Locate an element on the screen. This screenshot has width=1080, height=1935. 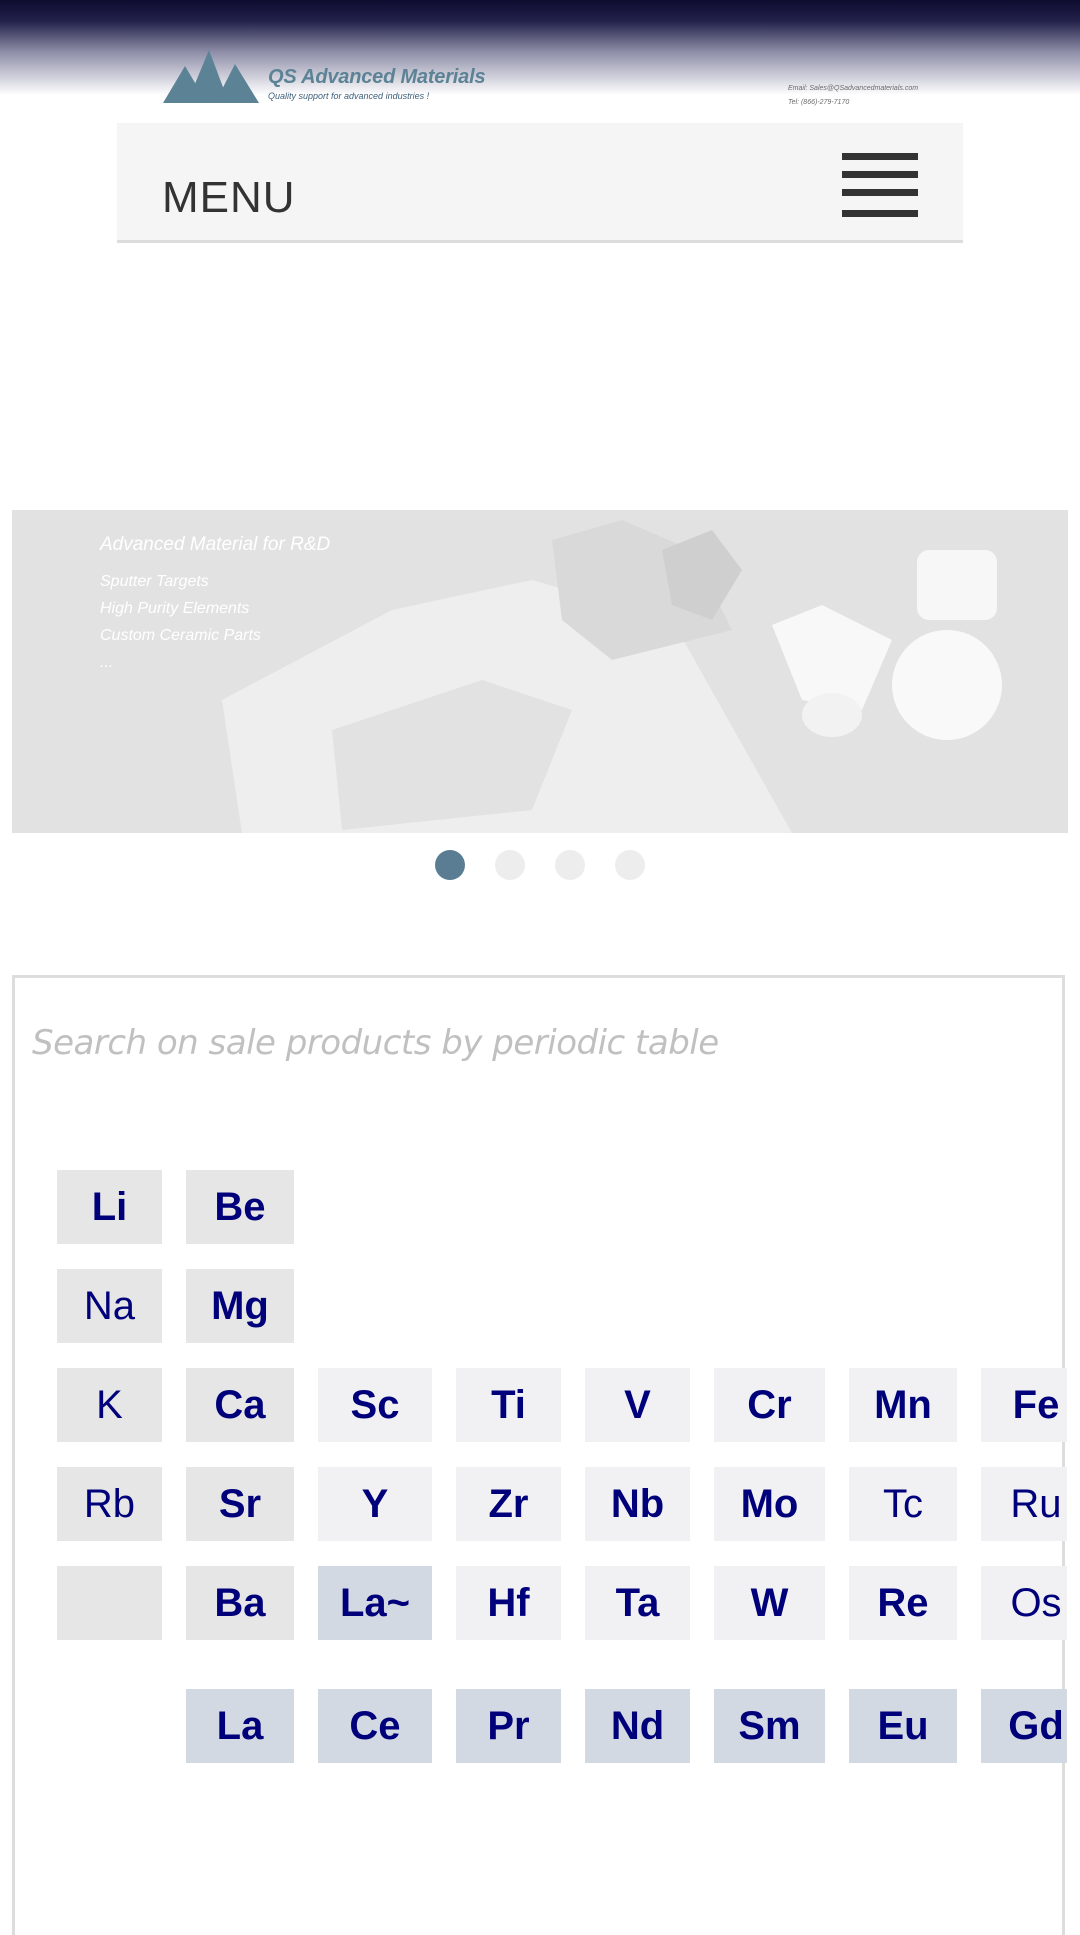
element-sc: Sc is located at coordinates (375, 1405).